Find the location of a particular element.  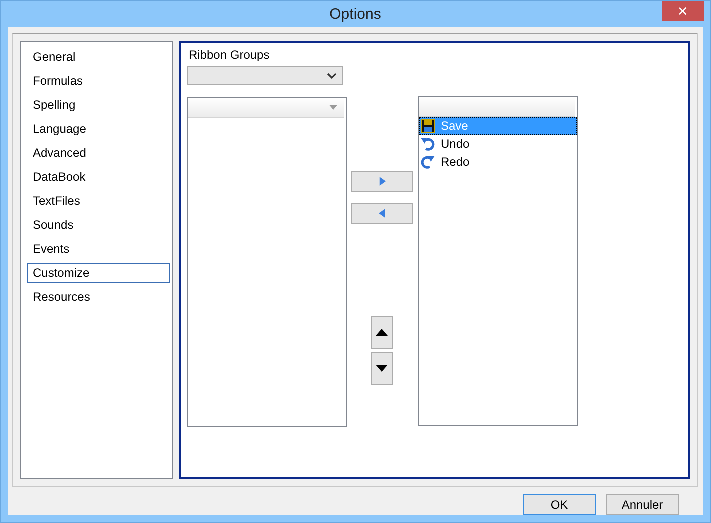

remove-button is located at coordinates (382, 213).